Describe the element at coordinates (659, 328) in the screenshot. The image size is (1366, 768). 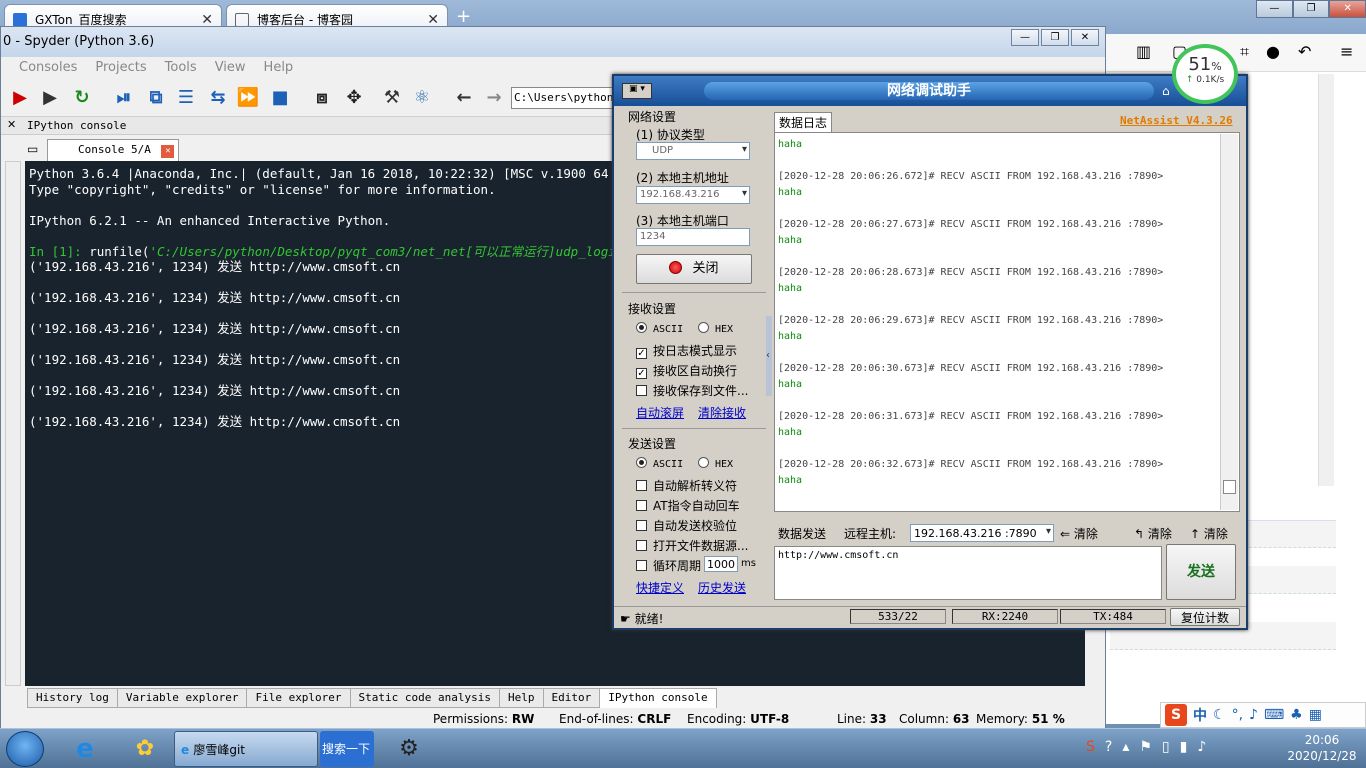
I see `recv-ascii-radio: ASCII` at that location.